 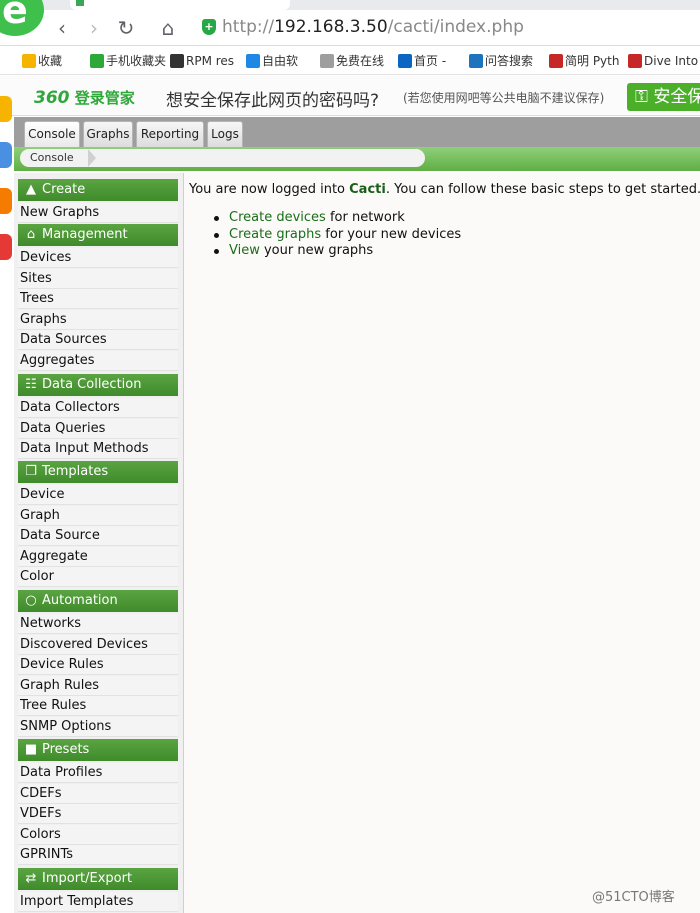 What do you see at coordinates (209, 27) in the screenshot?
I see `secure-shield-icon: +` at bounding box center [209, 27].